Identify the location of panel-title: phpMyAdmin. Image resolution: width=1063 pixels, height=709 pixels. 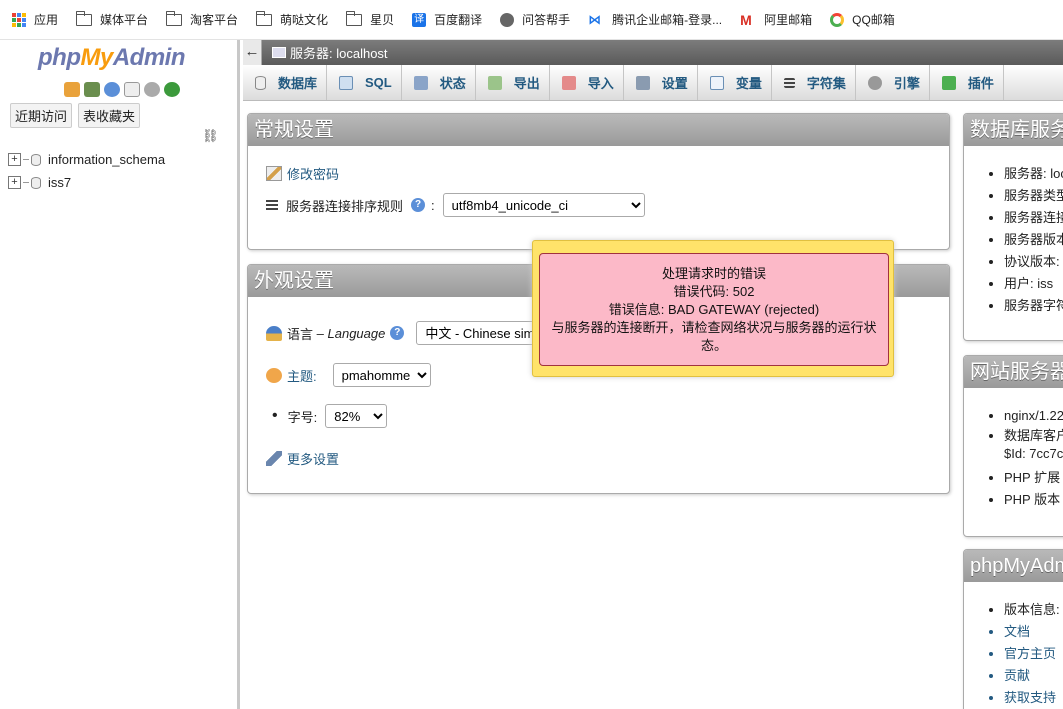
(1013, 566).